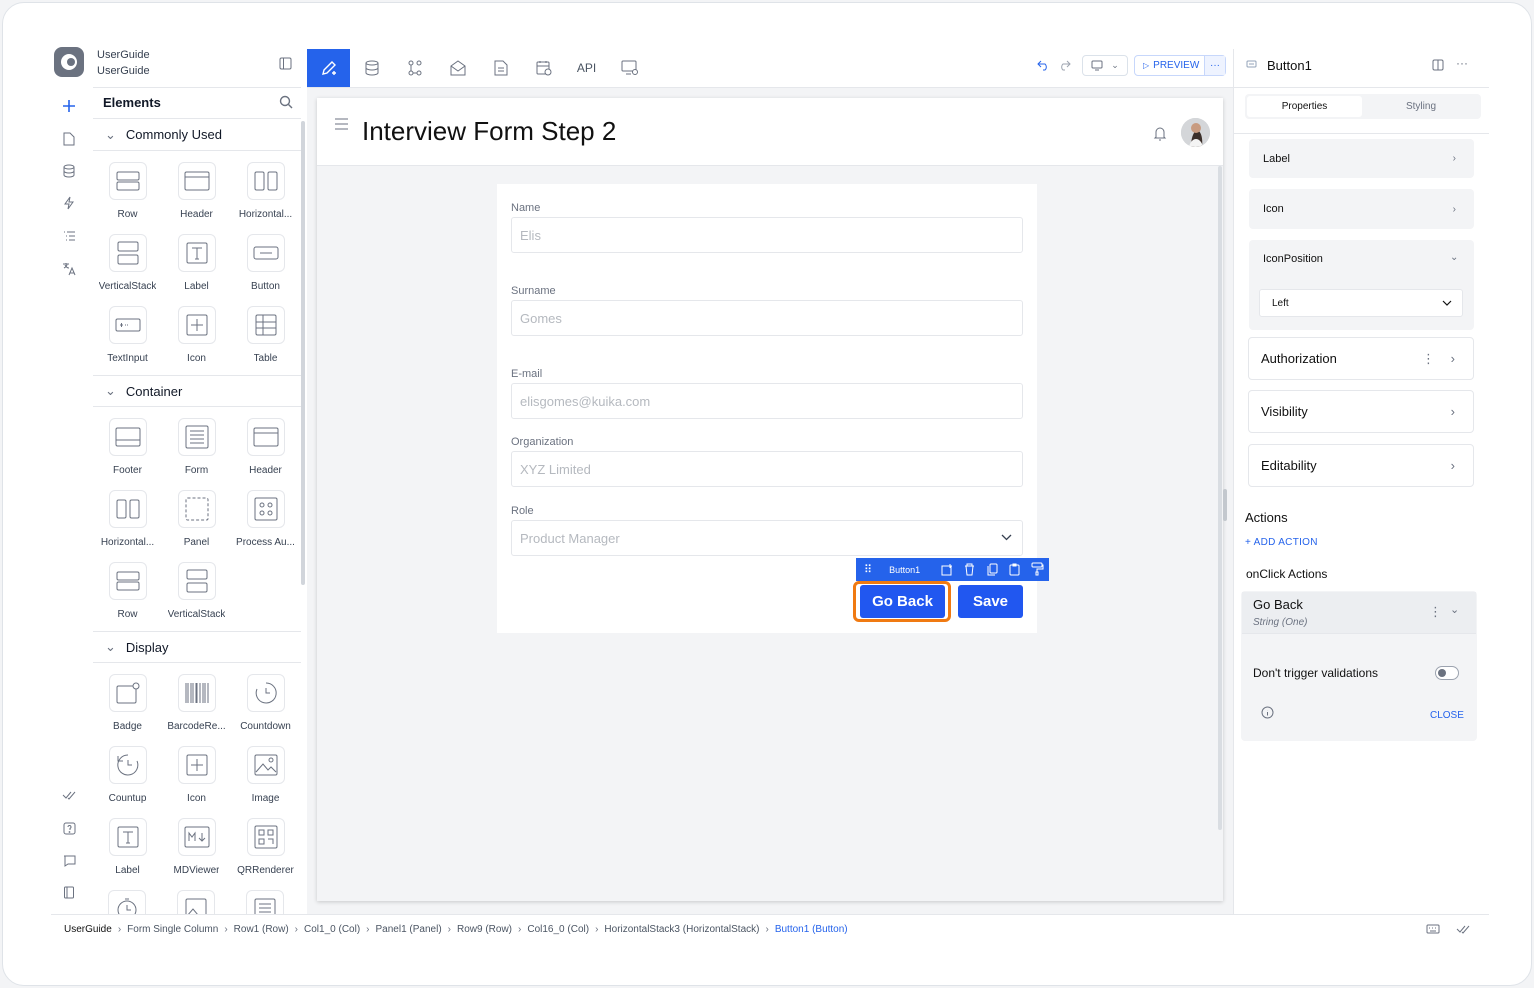 Image resolution: width=1534 pixels, height=988 pixels. Describe the element at coordinates (265, 341) in the screenshot. I see `tile-table: Table` at that location.